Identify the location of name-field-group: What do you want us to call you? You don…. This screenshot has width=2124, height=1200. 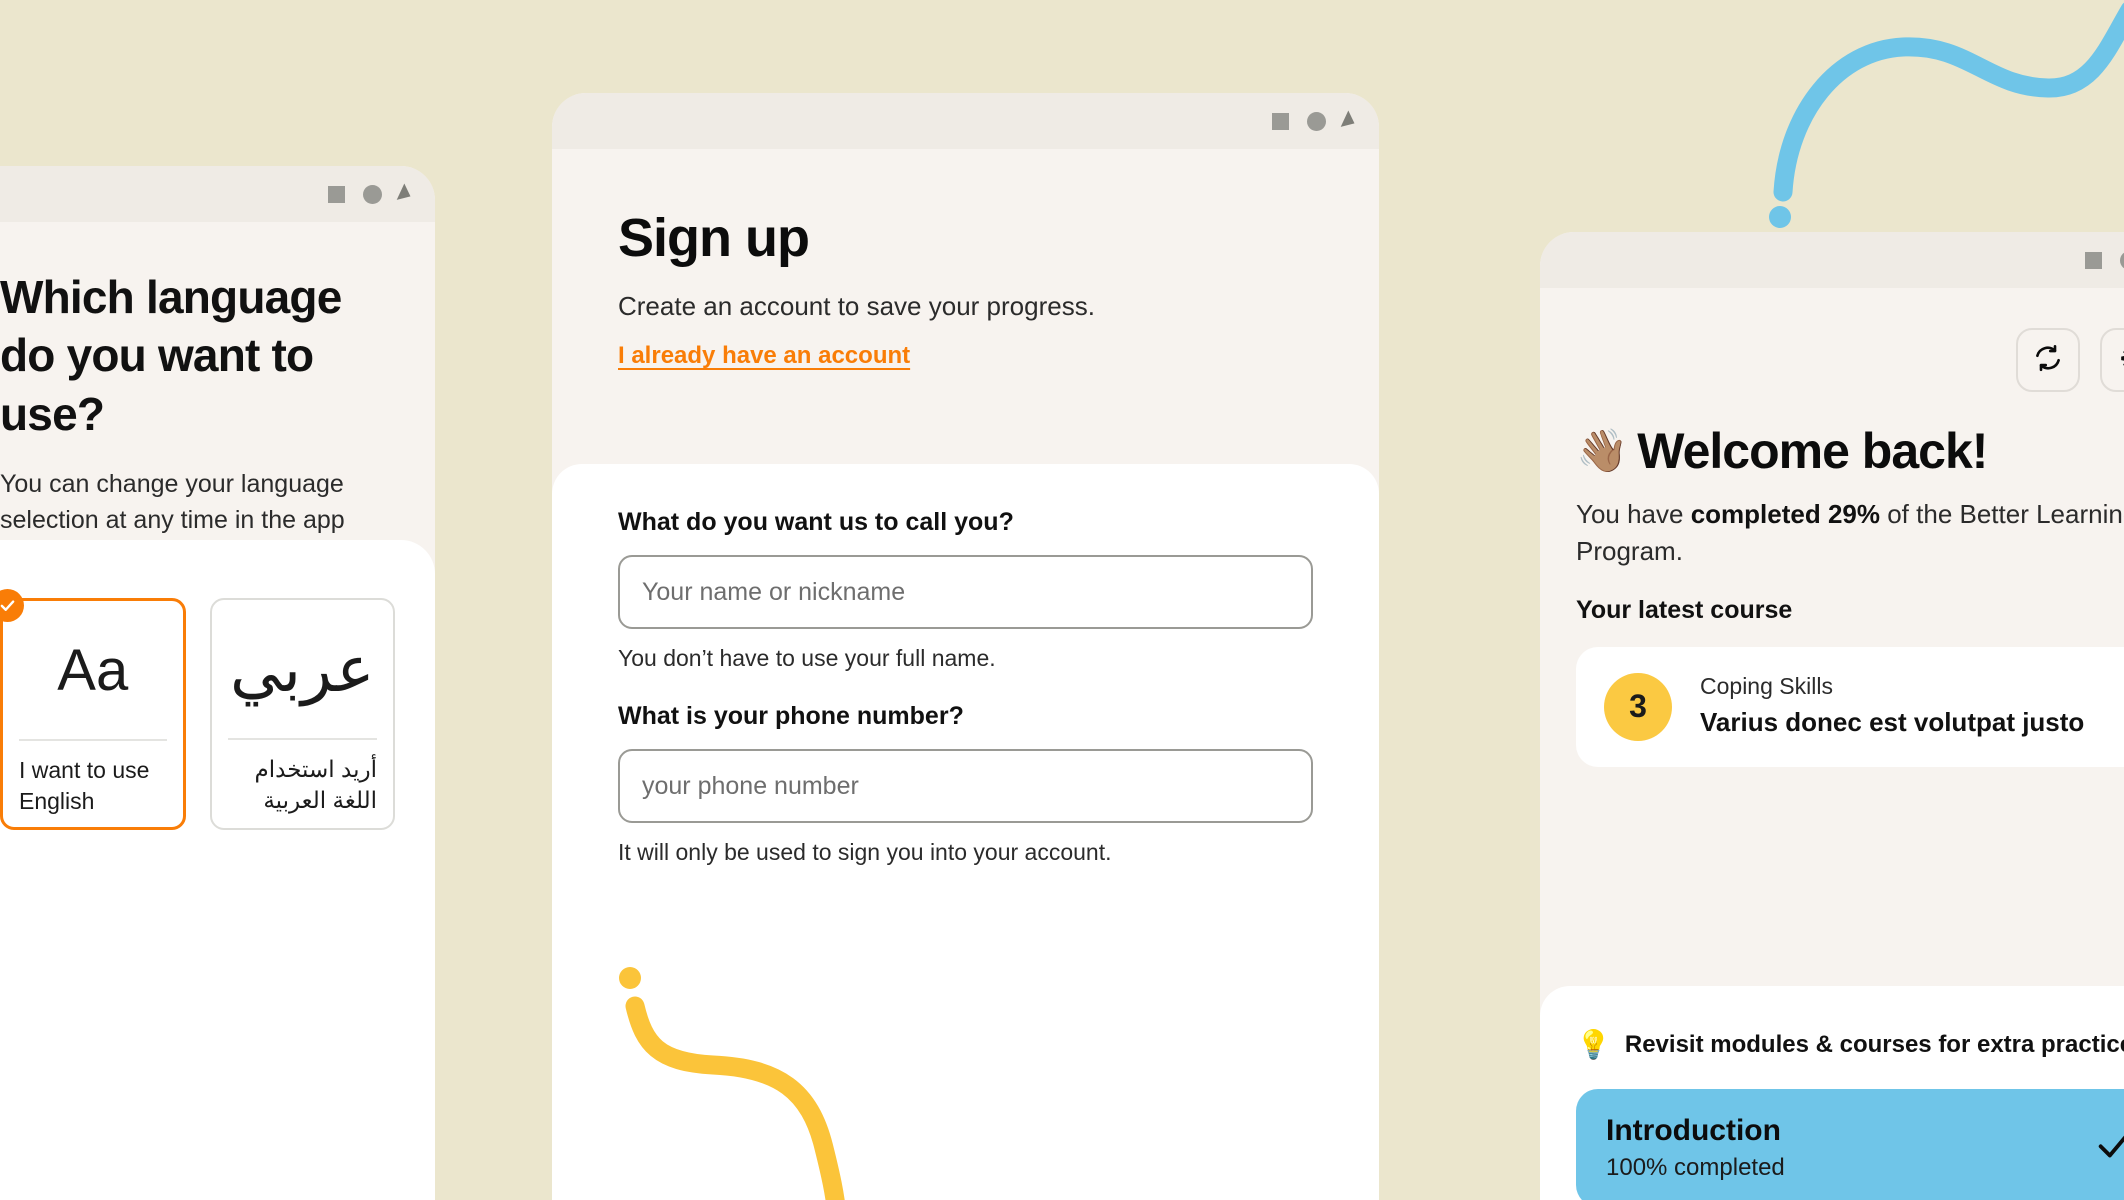
(965, 590).